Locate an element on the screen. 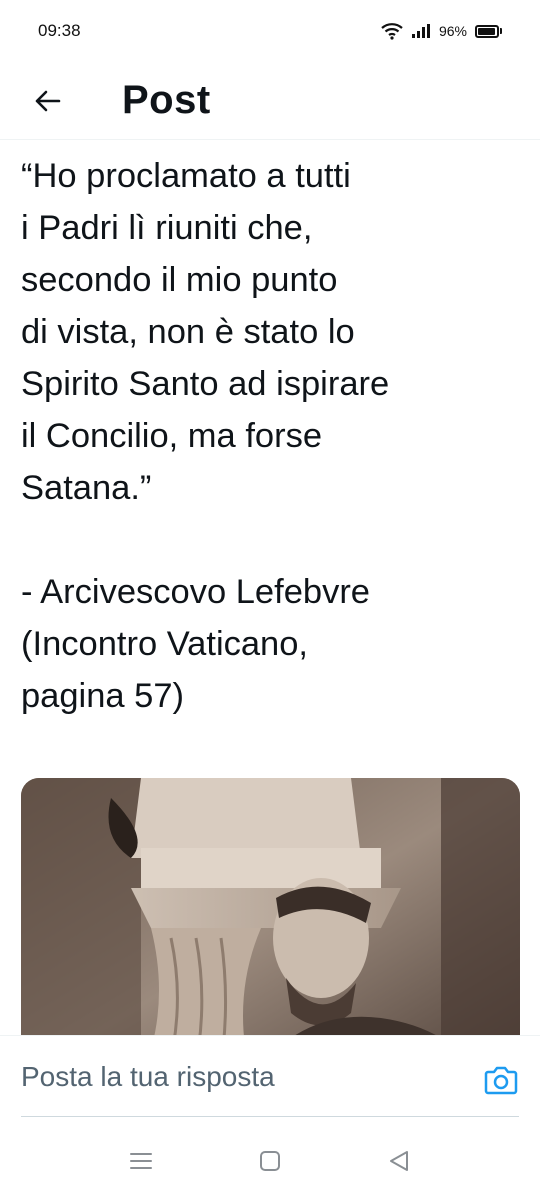  home-icon is located at coordinates (270, 1161).